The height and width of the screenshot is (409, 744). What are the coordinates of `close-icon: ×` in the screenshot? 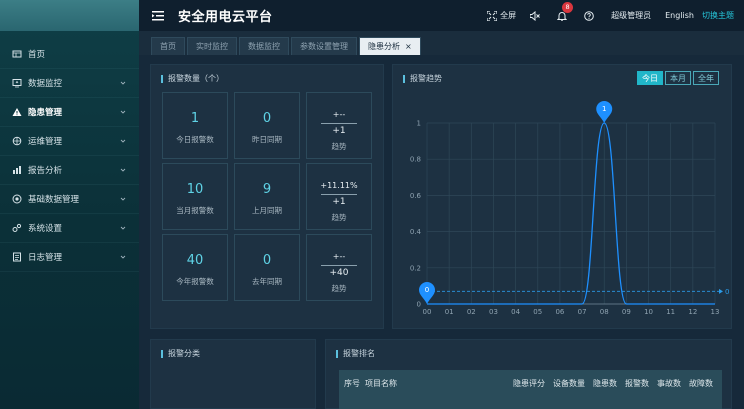 It's located at (408, 46).